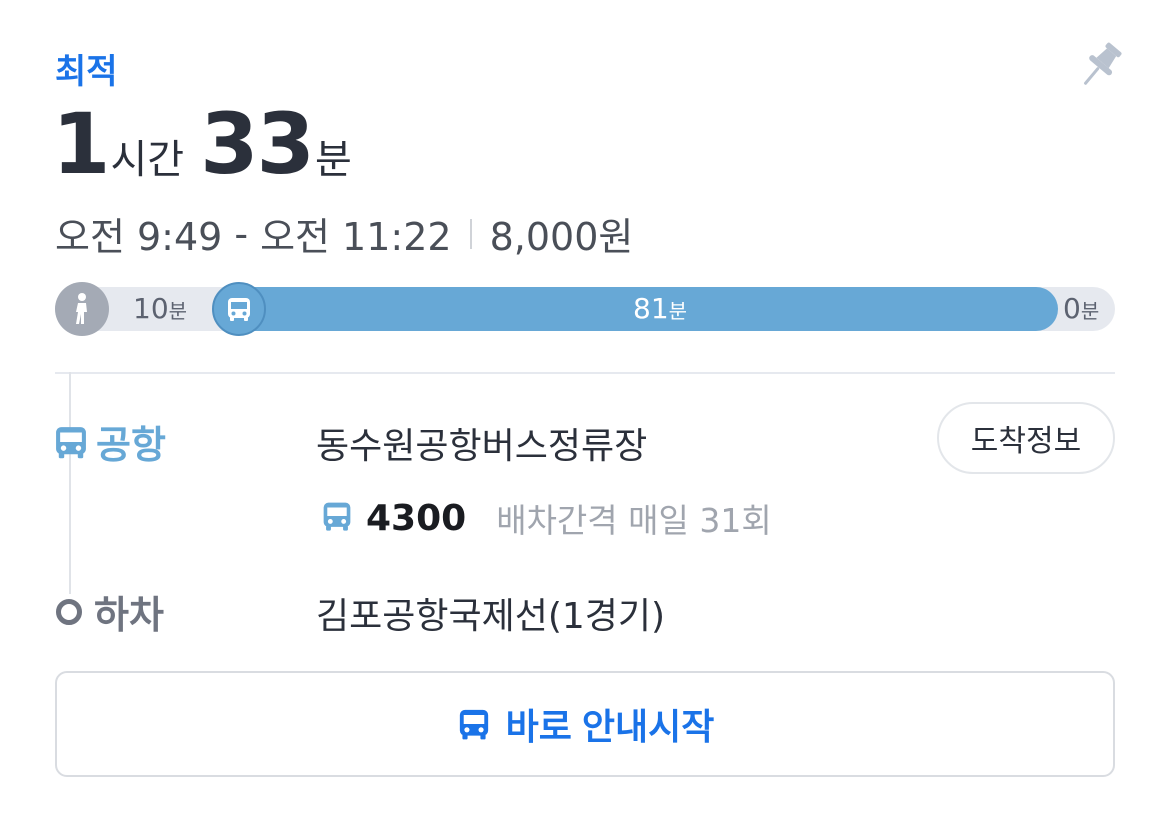 The width and height of the screenshot is (1170, 814). I want to click on start-navigation-label: 바로 안내시작, so click(610, 726).